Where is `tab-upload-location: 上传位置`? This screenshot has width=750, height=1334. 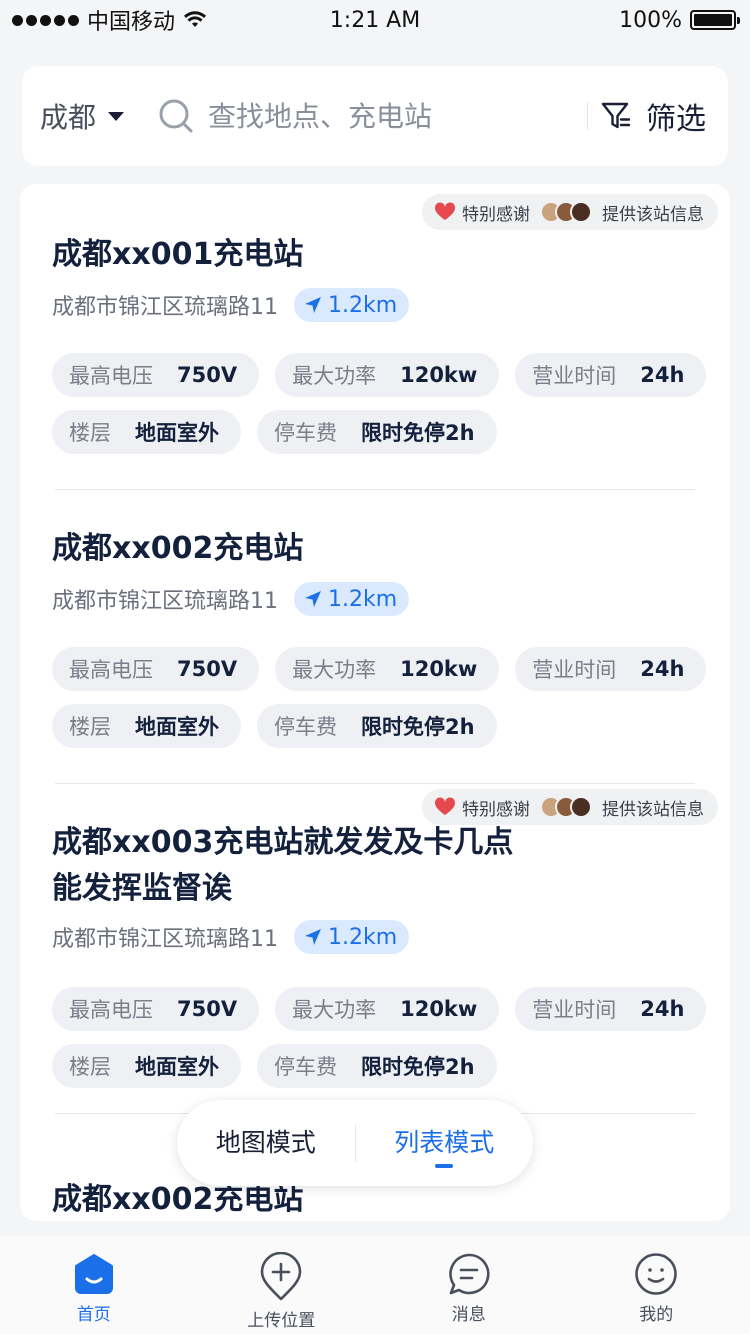 tab-upload-location: 上传位置 is located at coordinates (282, 1285).